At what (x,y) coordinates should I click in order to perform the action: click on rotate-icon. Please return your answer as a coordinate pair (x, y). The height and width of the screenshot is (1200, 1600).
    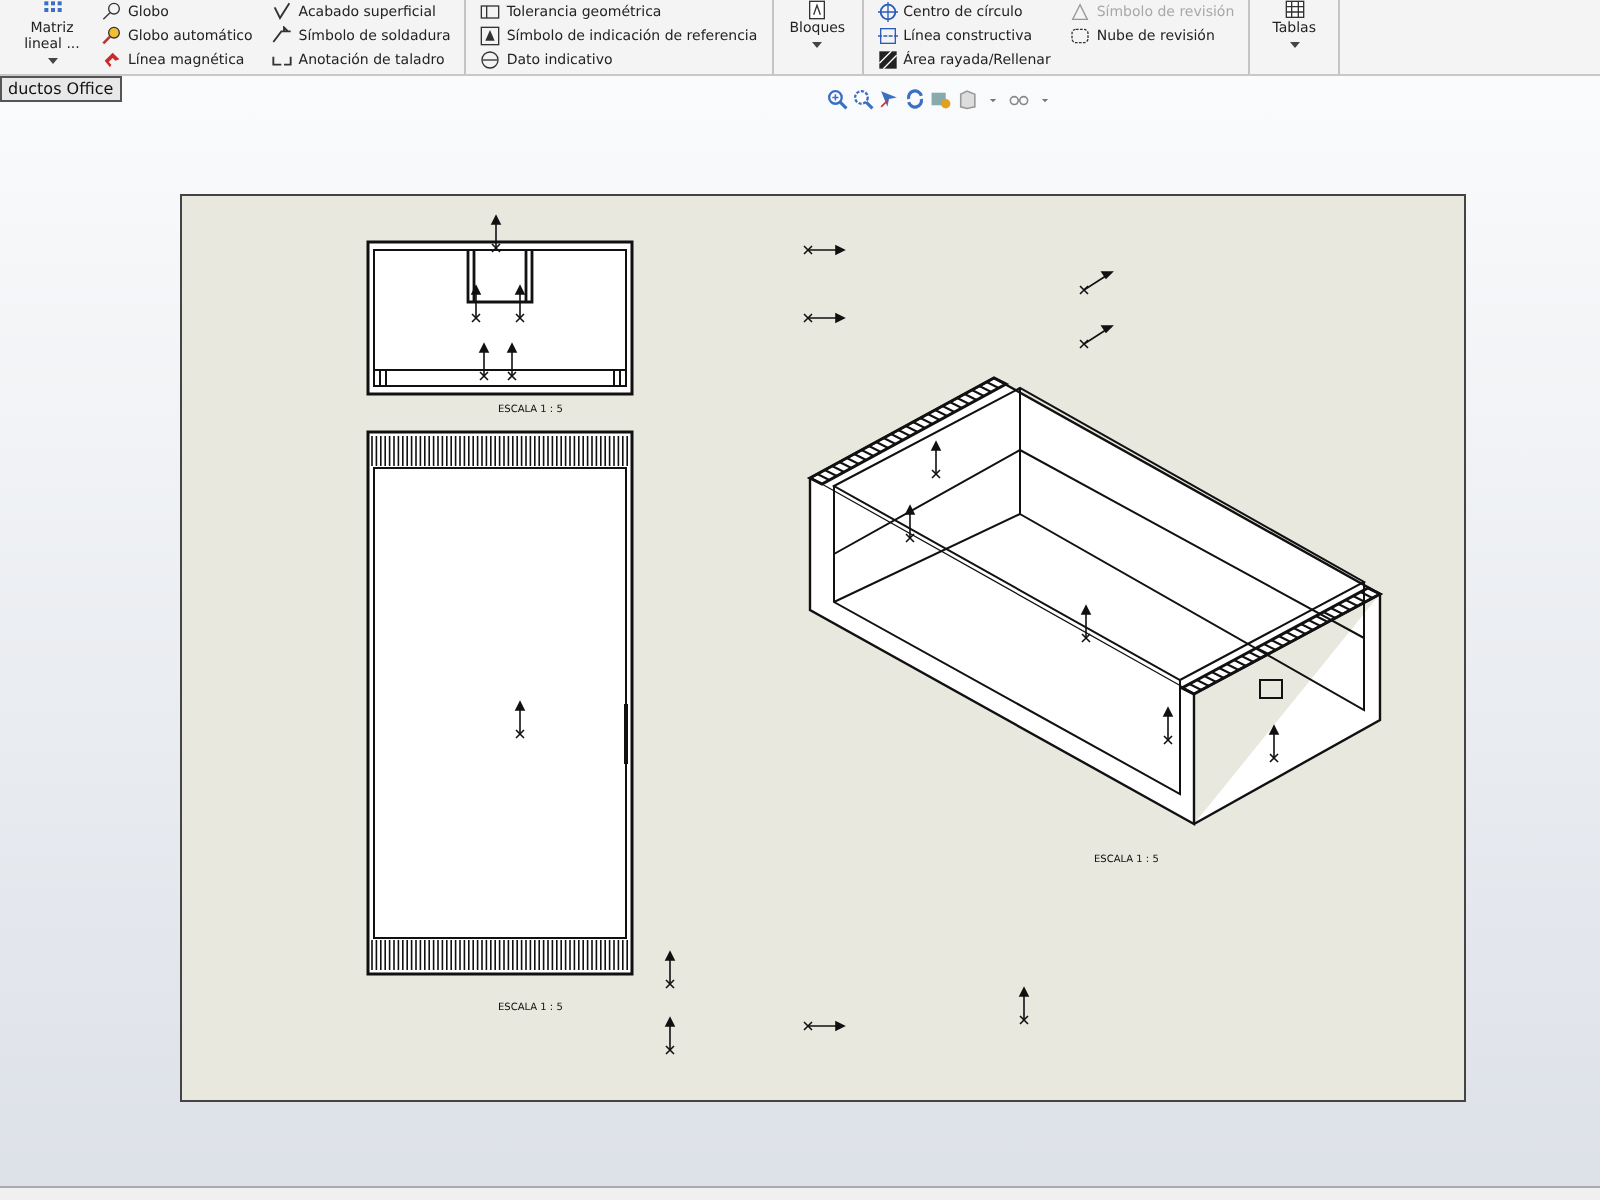
    Looking at the image, I should click on (914, 98).